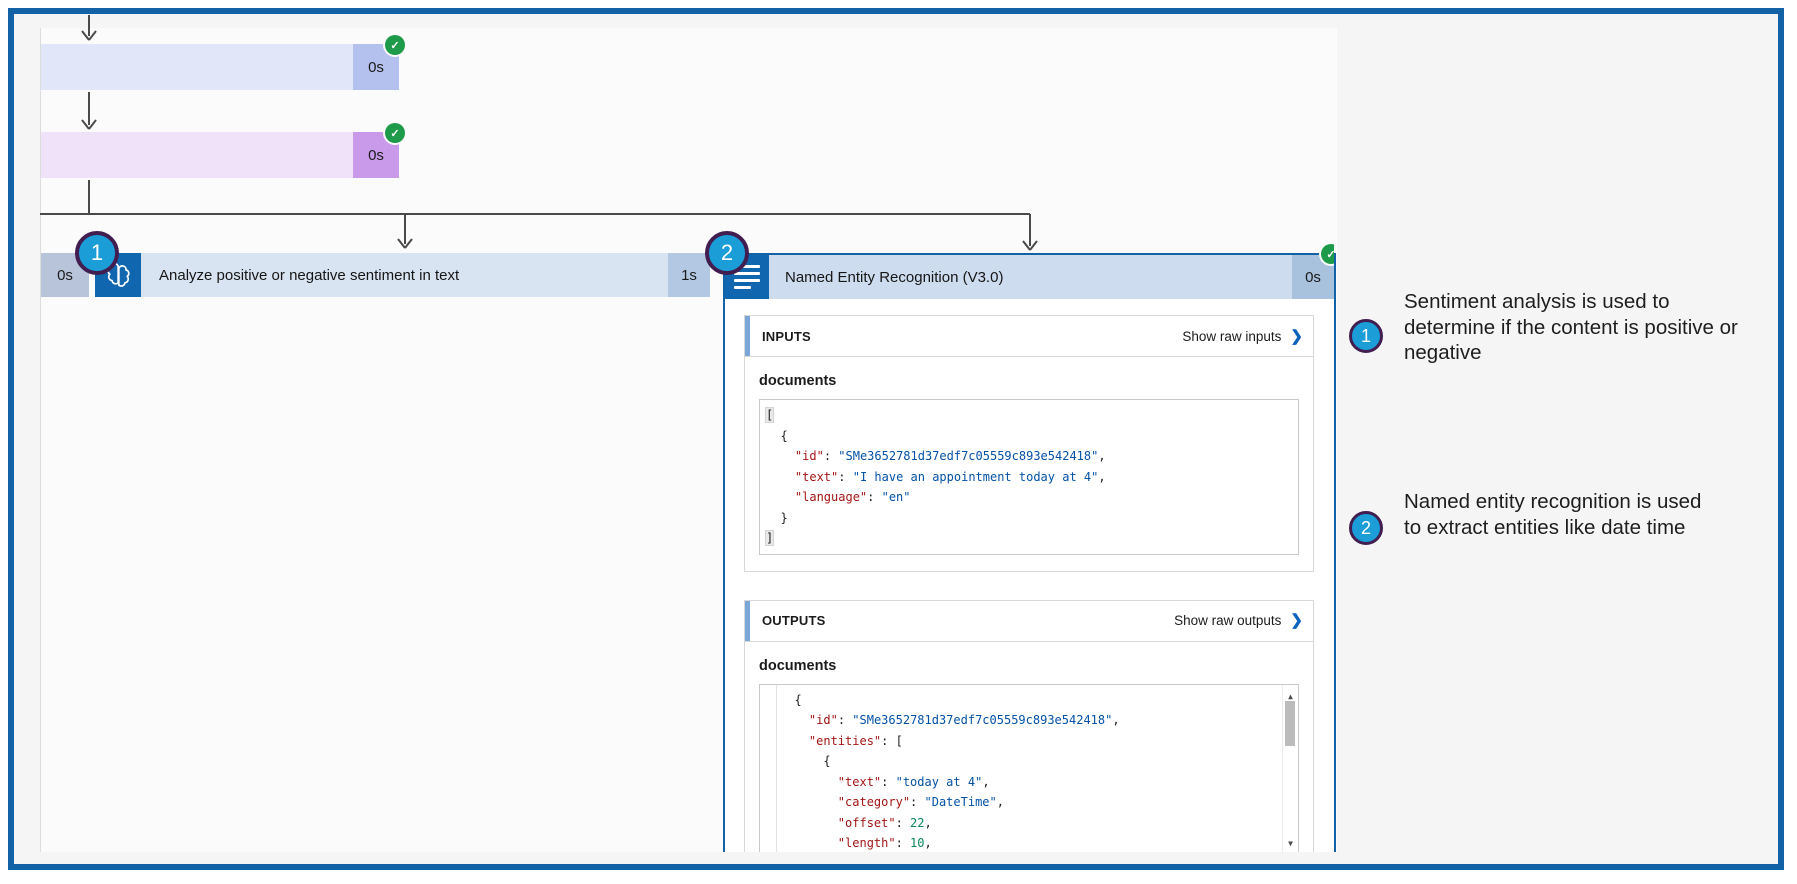 The width and height of the screenshot is (1797, 884). Describe the element at coordinates (1232, 336) in the screenshot. I see `show-raw-inputs-label: Show raw inputs` at that location.